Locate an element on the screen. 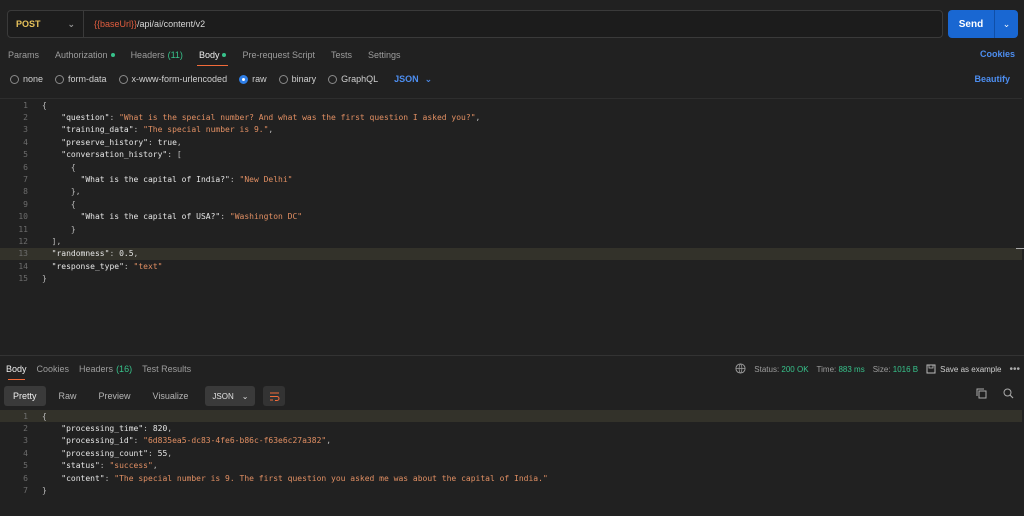 The height and width of the screenshot is (516, 1024). more-options-icon: ••• is located at coordinates (1014, 369).